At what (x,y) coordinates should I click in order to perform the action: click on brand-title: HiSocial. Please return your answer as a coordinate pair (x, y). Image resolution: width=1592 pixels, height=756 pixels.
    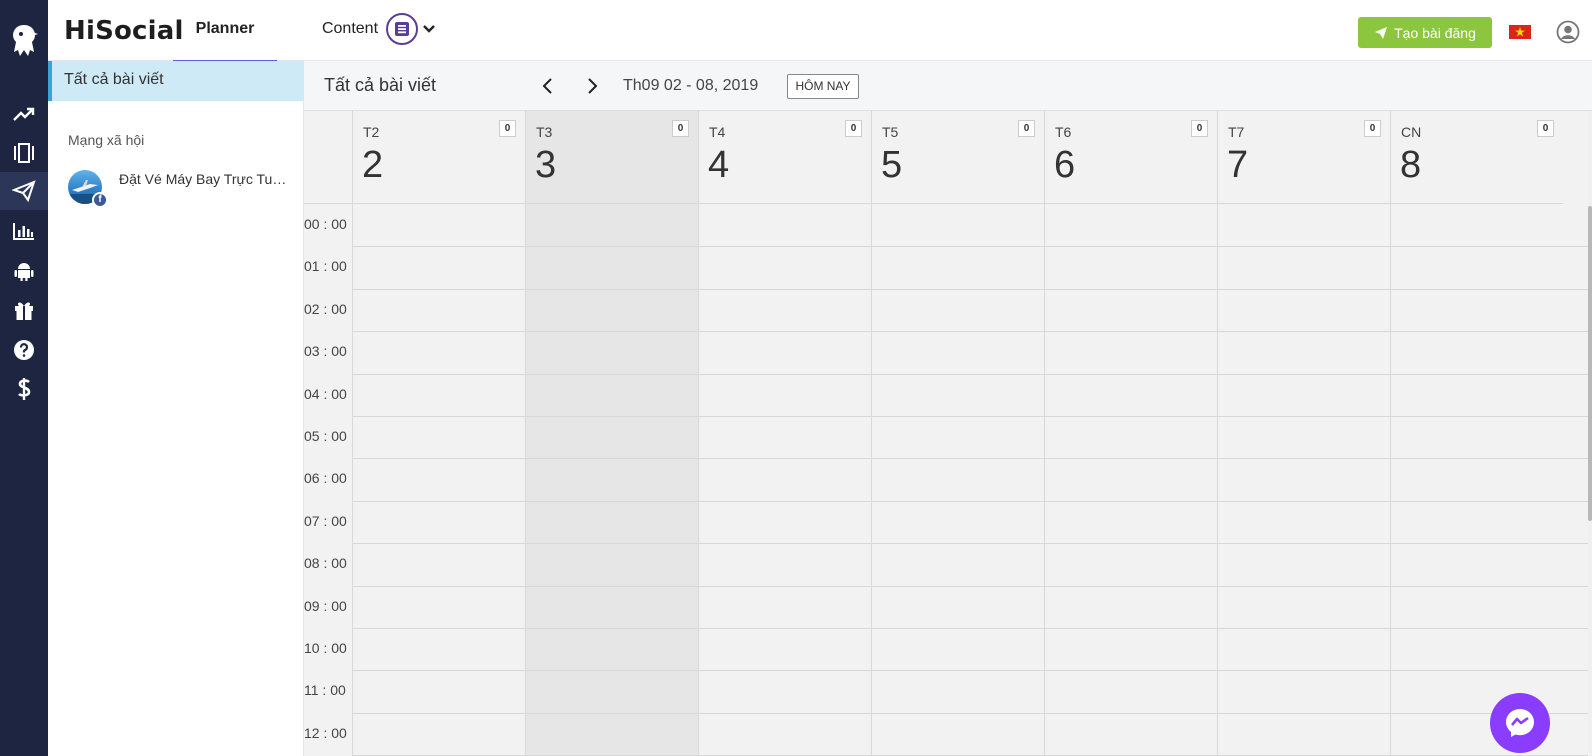
    Looking at the image, I should click on (124, 31).